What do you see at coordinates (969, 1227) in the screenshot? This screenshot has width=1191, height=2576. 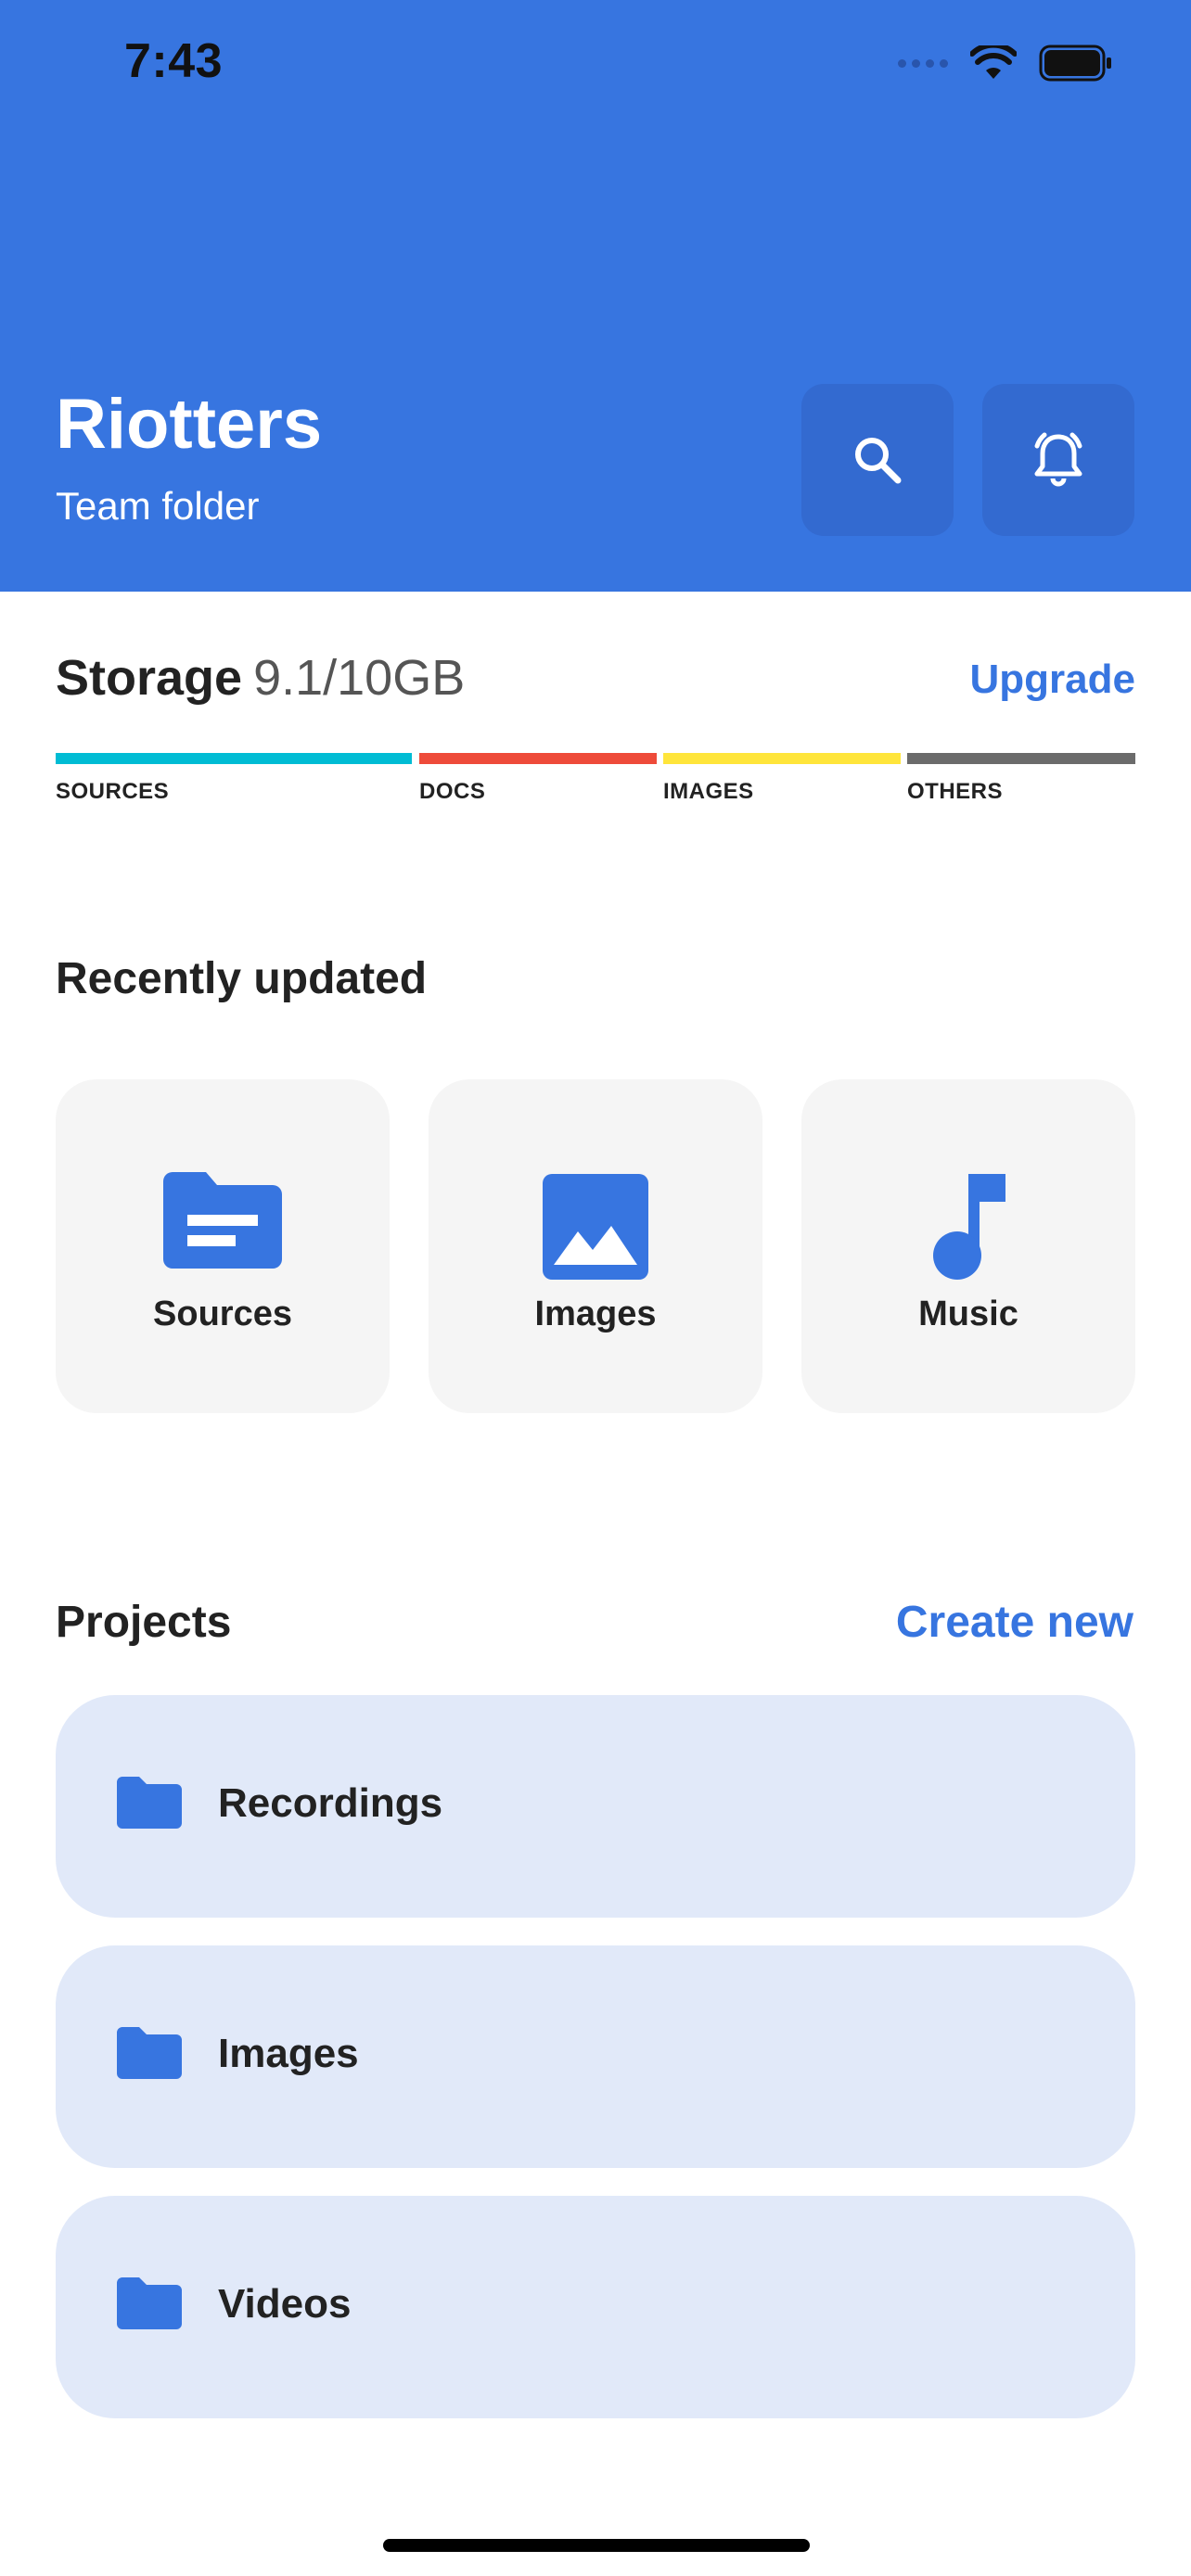 I see `music-note-icon` at bounding box center [969, 1227].